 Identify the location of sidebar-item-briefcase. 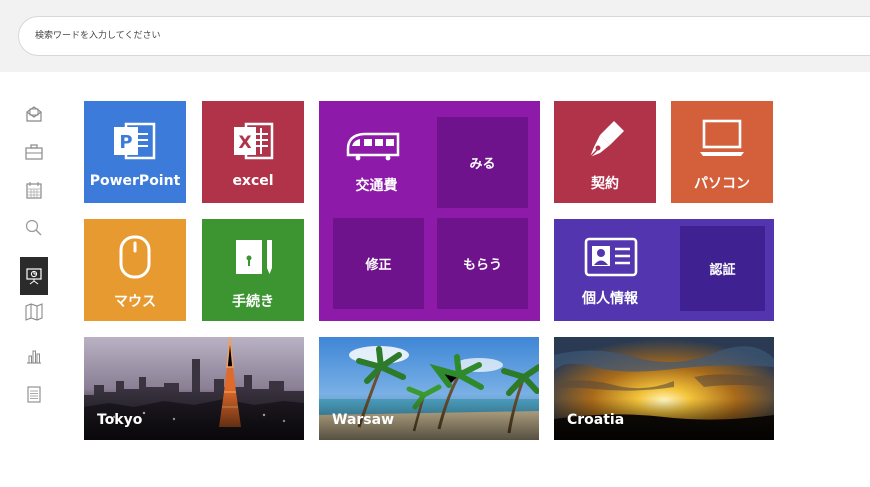
(34, 152).